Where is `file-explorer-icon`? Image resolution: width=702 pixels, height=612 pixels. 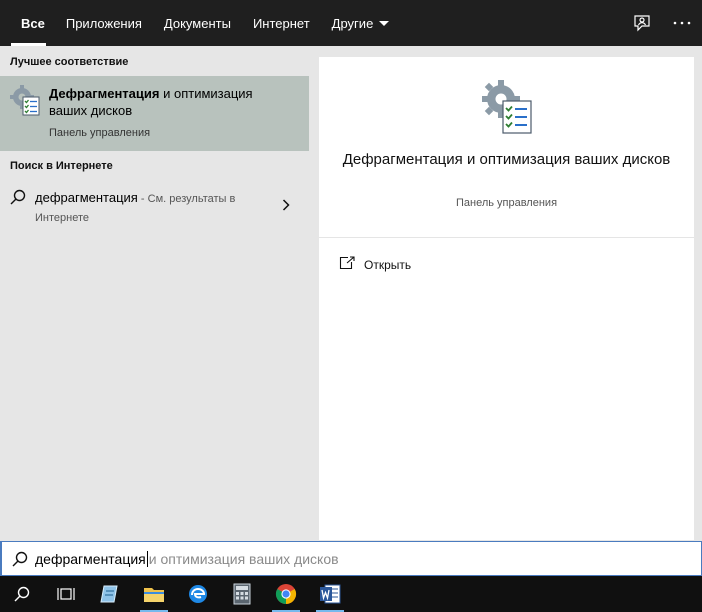
file-explorer-icon is located at coordinates (154, 594).